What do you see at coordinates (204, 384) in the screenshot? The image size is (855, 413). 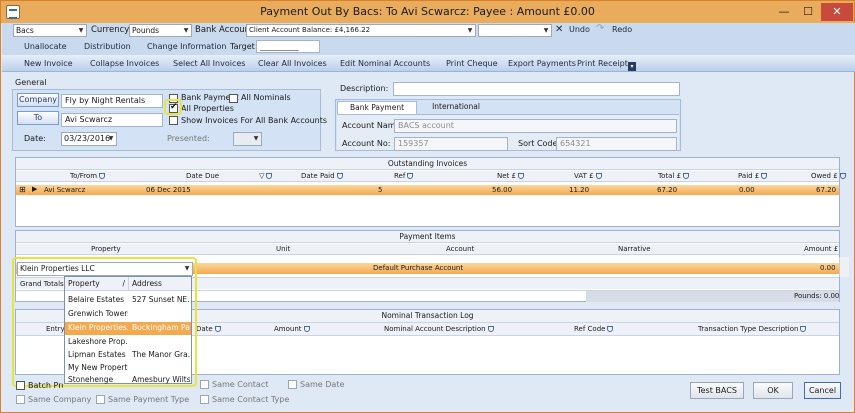 I see `same-contact-checkbox` at bounding box center [204, 384].